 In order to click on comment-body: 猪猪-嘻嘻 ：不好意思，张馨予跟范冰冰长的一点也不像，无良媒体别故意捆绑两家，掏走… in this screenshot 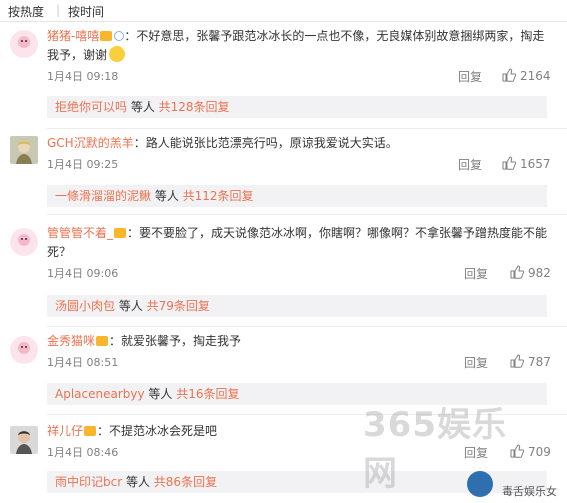, I will do `click(301, 46)`.